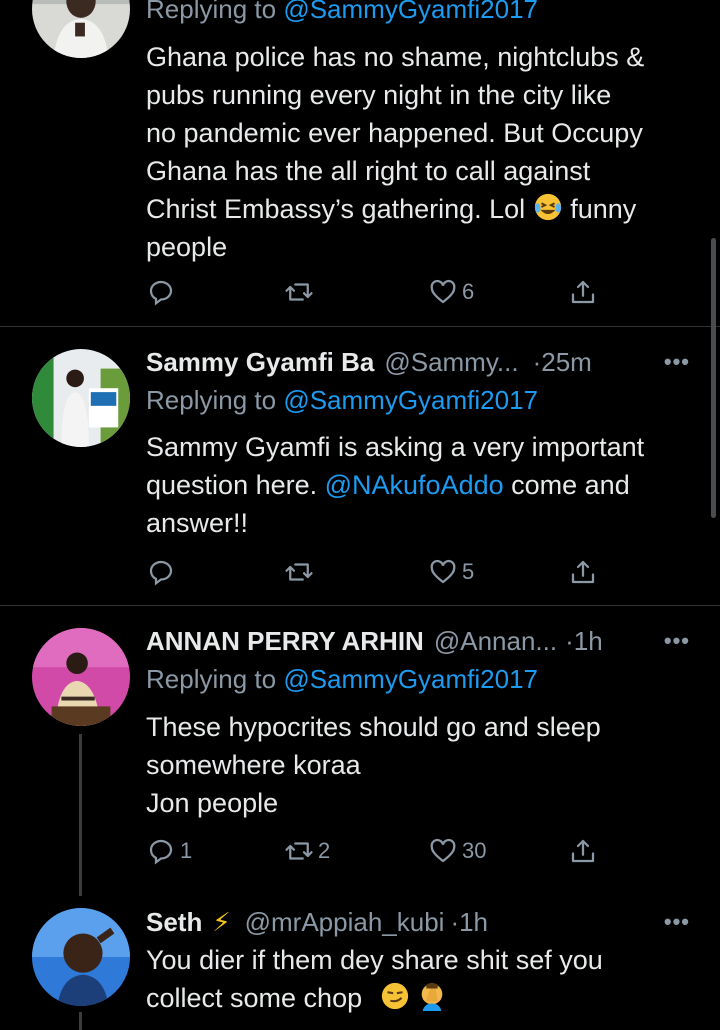 The width and height of the screenshot is (720, 1030). What do you see at coordinates (373, 727) in the screenshot?
I see `tweet-text-line: These hypocrites should go and sleep` at bounding box center [373, 727].